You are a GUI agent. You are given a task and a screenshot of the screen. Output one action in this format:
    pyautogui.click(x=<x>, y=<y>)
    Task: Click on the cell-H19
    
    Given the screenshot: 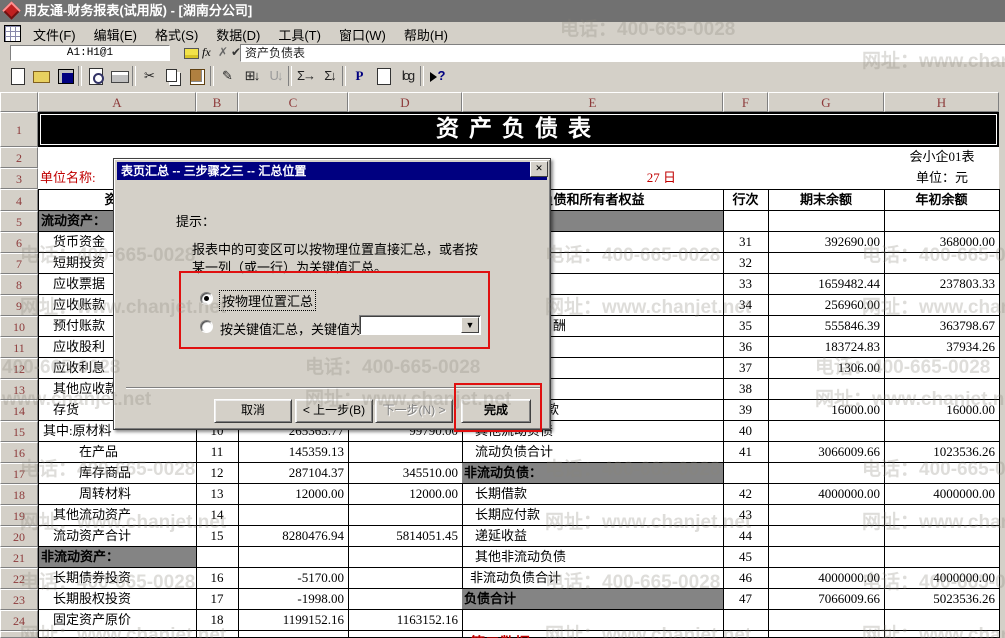 What is the action you would take?
    pyautogui.click(x=942, y=515)
    